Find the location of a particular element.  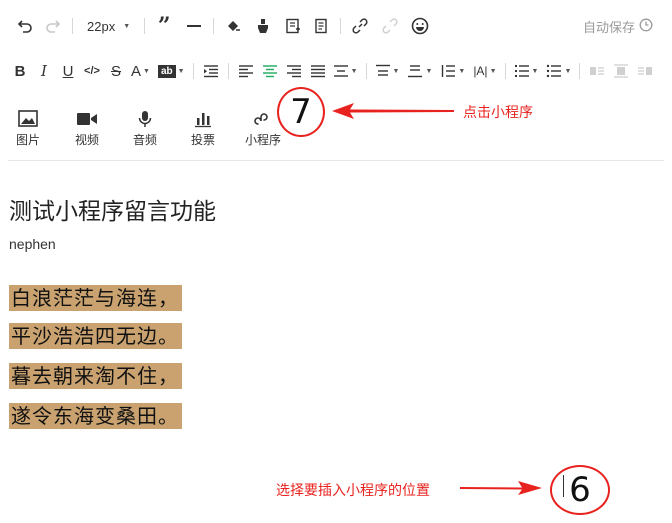

insert-audio-button: 音频 is located at coordinates (145, 129).